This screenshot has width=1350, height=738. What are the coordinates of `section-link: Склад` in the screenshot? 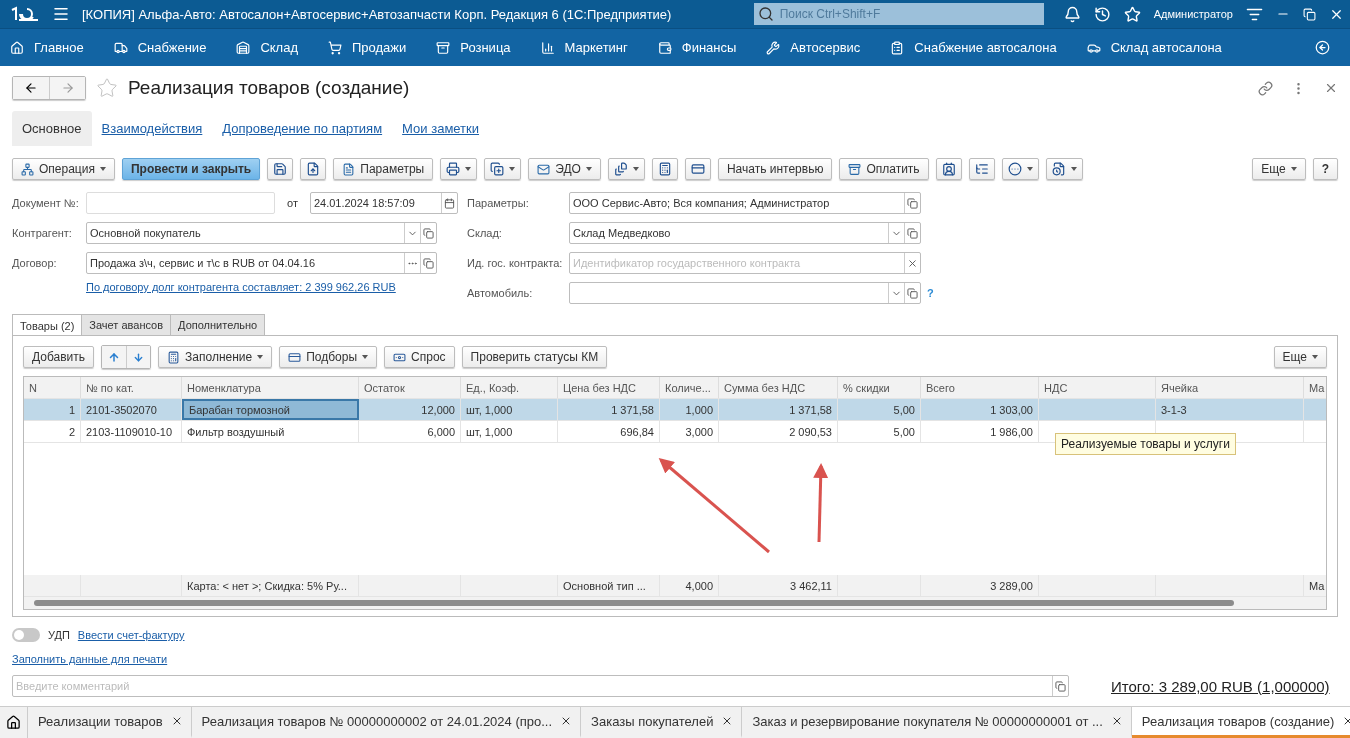 It's located at (267, 47).